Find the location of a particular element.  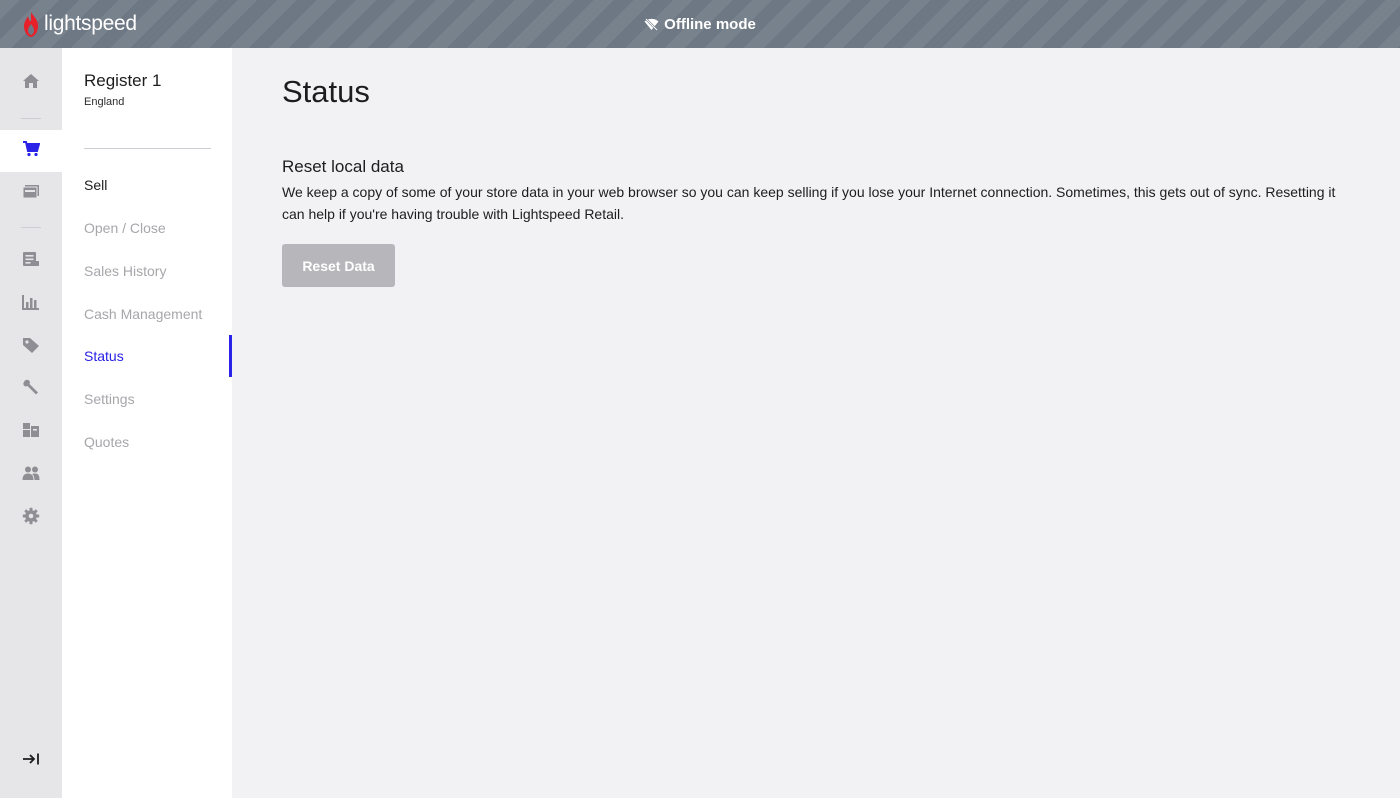

rail-sell is located at coordinates (31, 151).